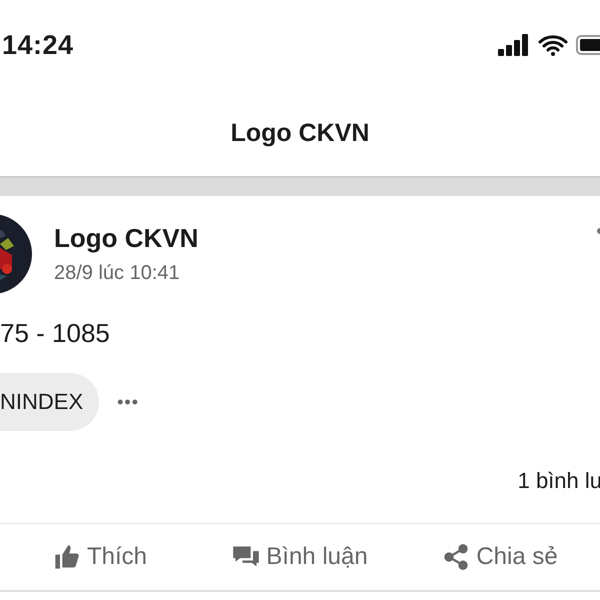  Describe the element at coordinates (55, 333) in the screenshot. I see `post-text: 75 - 1085` at that location.